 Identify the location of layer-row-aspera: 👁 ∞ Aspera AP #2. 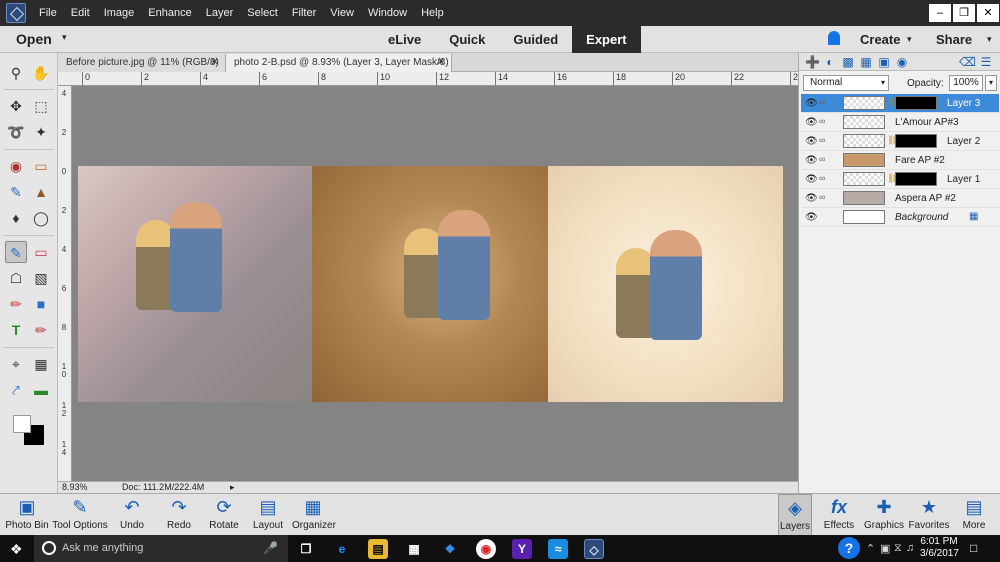
(900, 198).